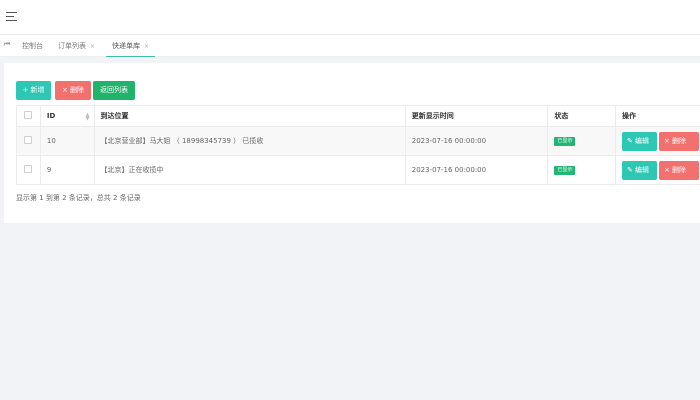 Image resolution: width=700 pixels, height=400 pixels. I want to click on column-label: 操作, so click(628, 116).